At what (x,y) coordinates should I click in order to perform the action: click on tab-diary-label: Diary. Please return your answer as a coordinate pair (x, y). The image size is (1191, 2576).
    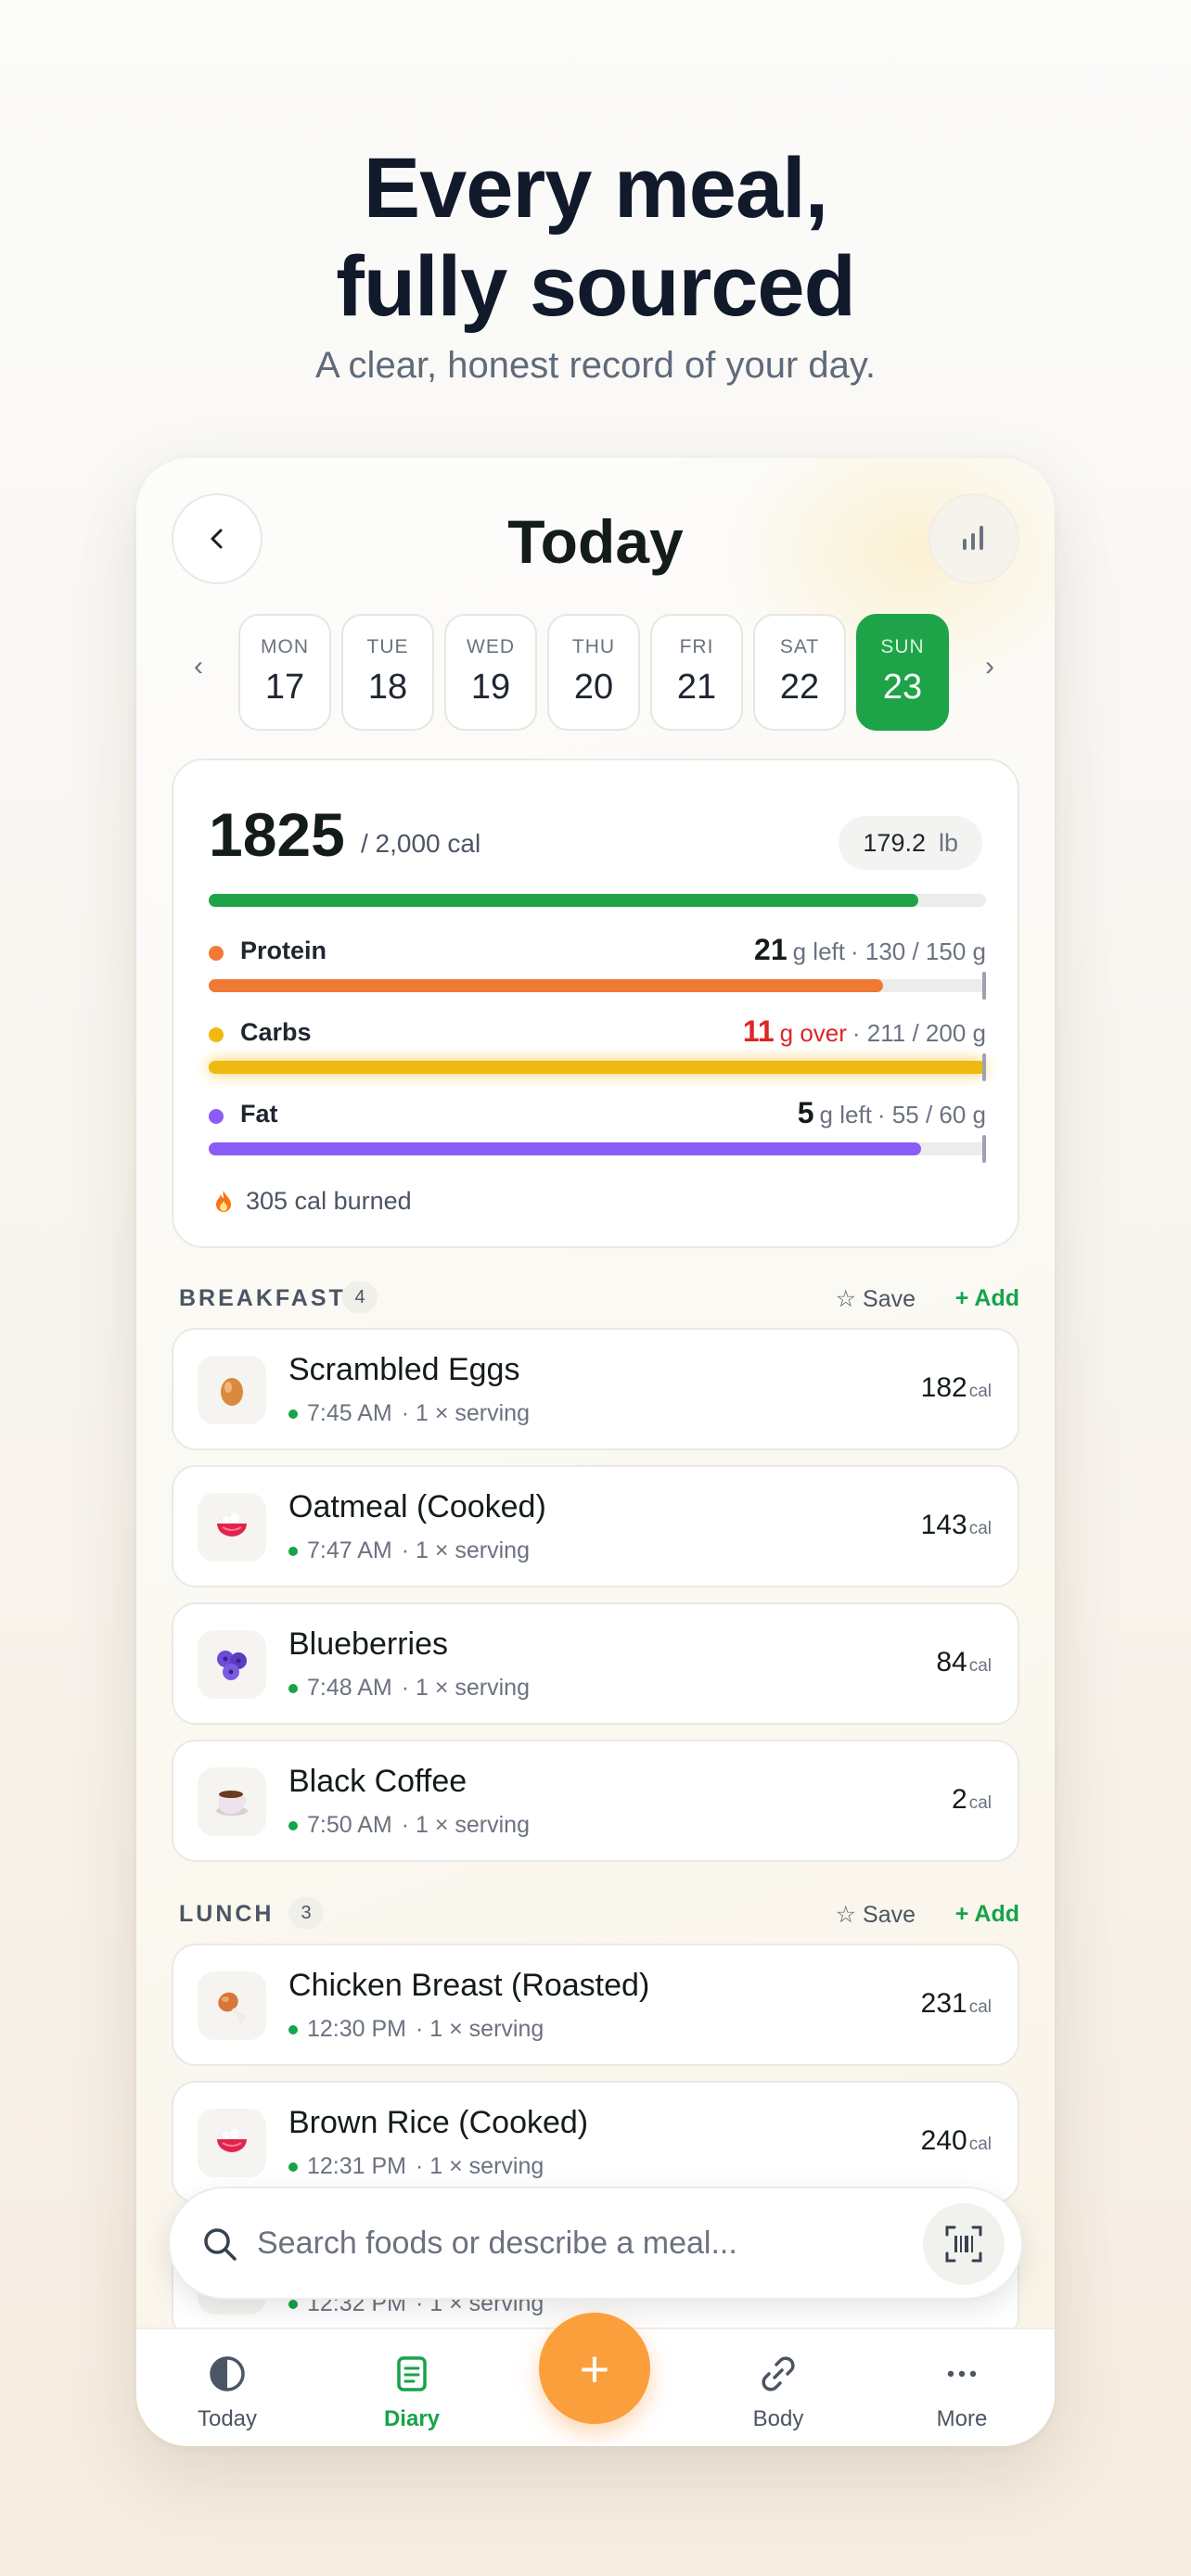
    Looking at the image, I should click on (412, 2419).